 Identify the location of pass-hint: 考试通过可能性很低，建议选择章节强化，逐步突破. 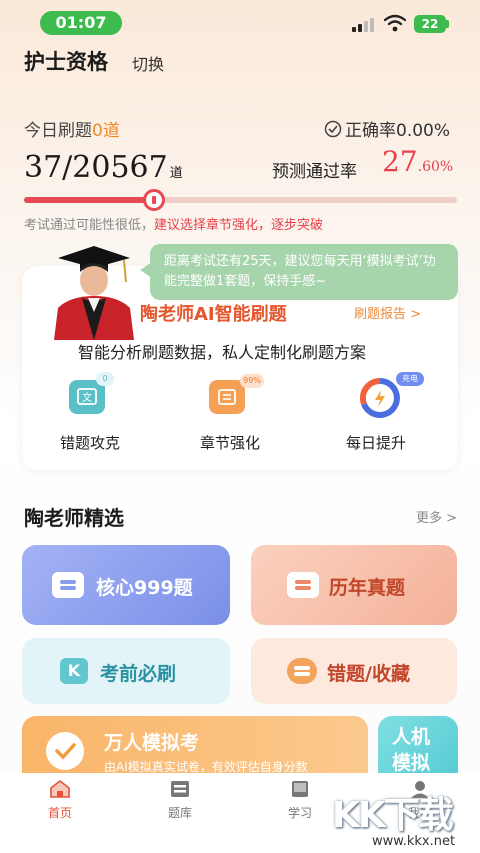
(173, 223).